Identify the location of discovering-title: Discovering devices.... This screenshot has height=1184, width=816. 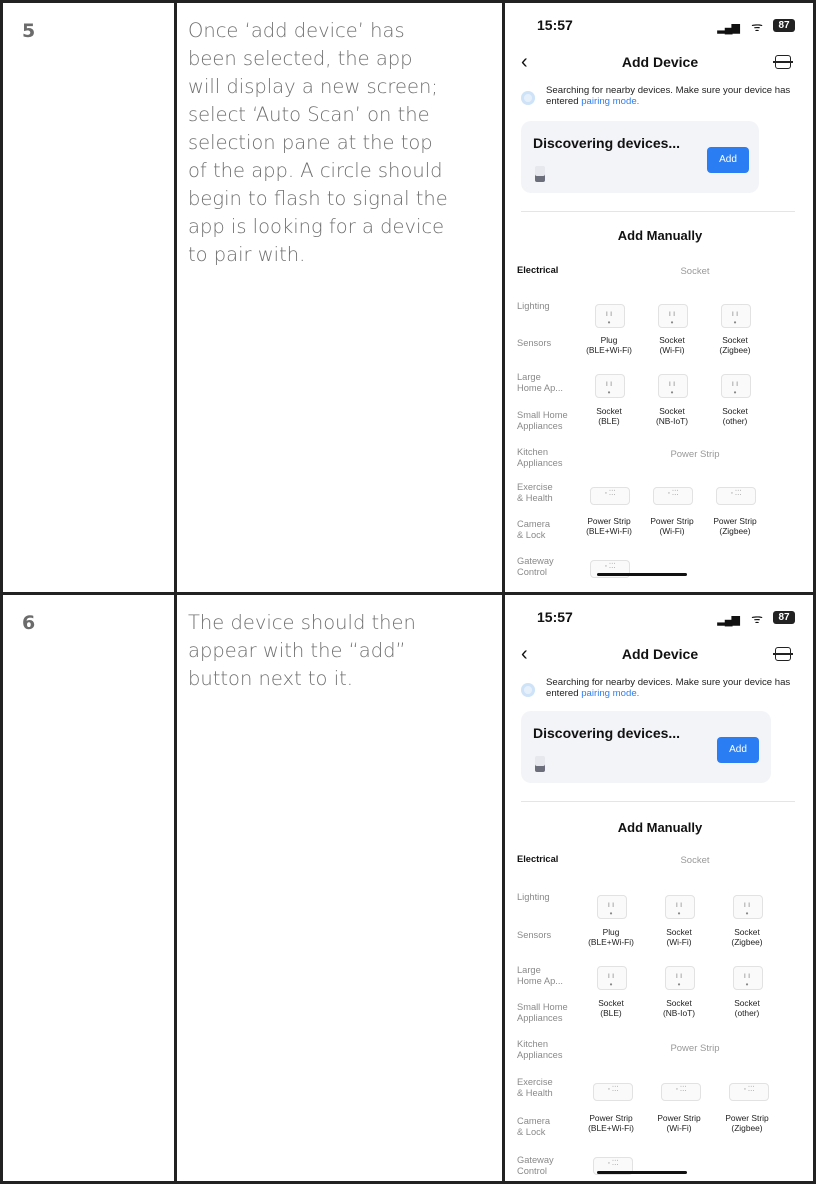
(607, 733).